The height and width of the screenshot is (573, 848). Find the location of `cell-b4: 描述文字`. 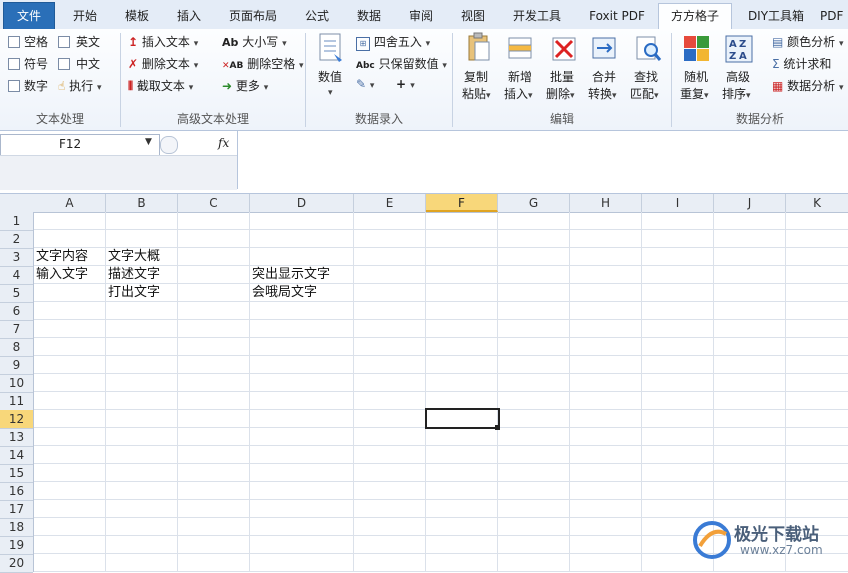

cell-b4: 描述文字 is located at coordinates (134, 275).